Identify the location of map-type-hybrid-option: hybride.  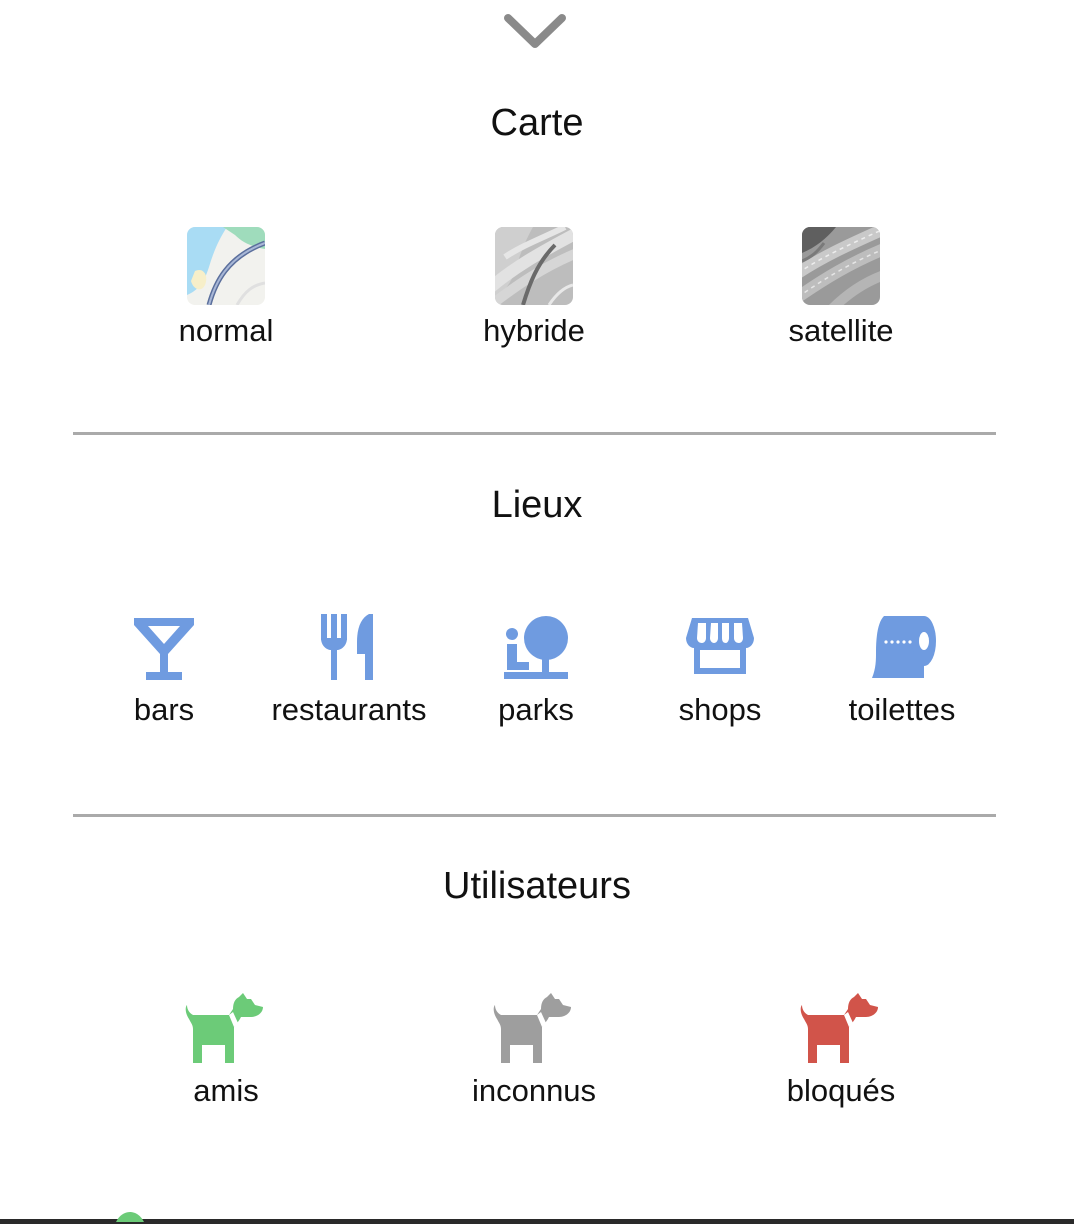
(534, 288).